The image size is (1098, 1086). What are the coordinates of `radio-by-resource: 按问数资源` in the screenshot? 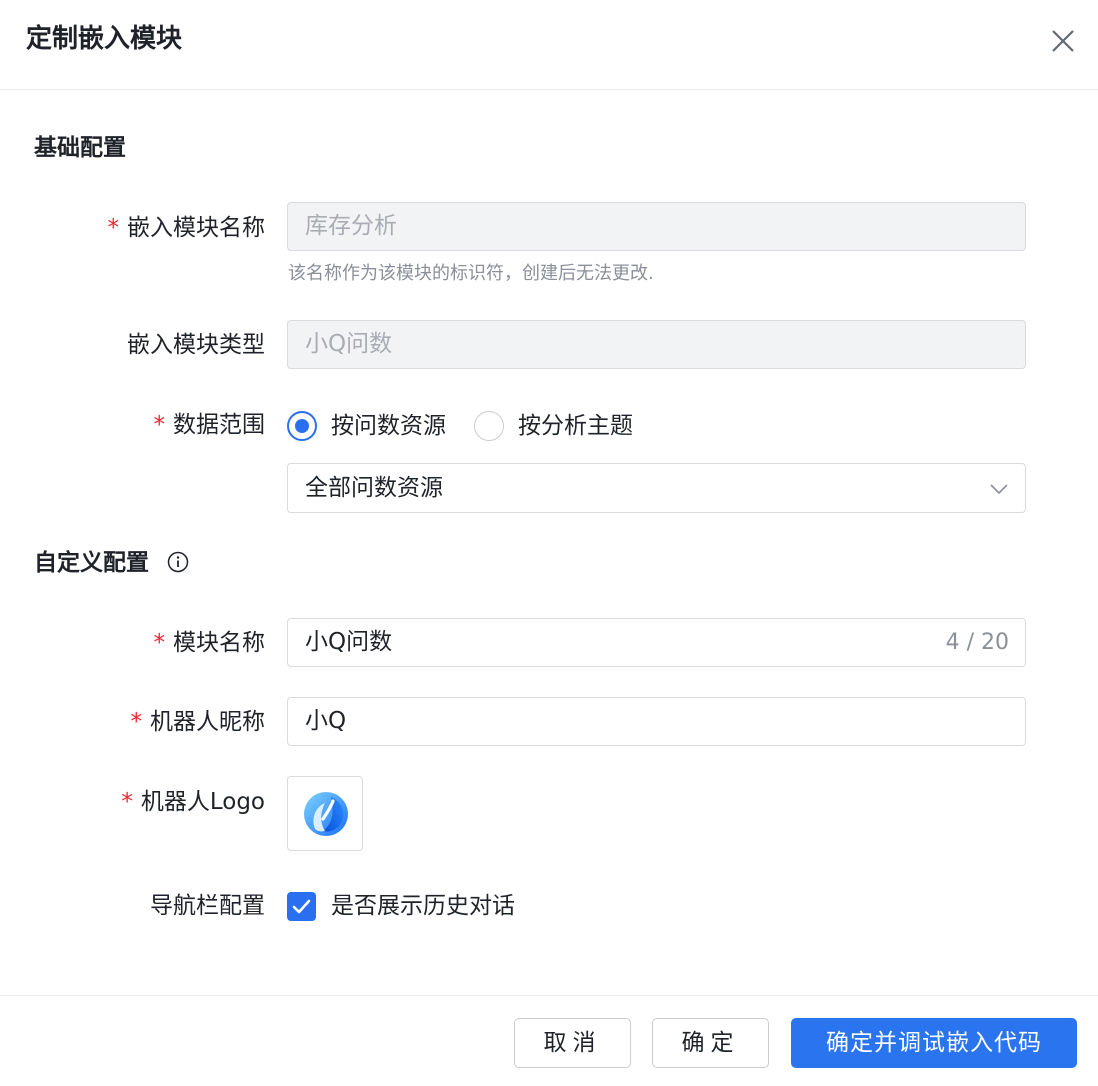 It's located at (366, 426).